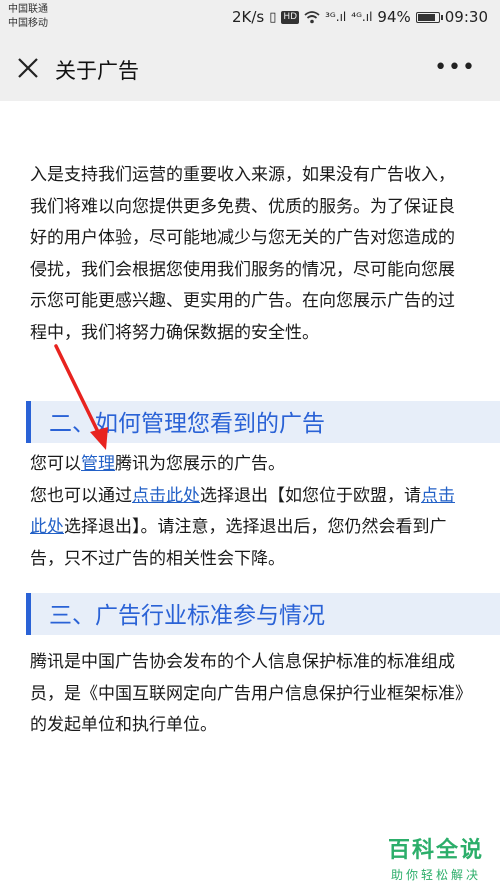  I want to click on text-segment: 选择退出】。请注意，选择退出后，您仍然会看到广告，只不过广告的相关性会下降。, so click(238, 543).